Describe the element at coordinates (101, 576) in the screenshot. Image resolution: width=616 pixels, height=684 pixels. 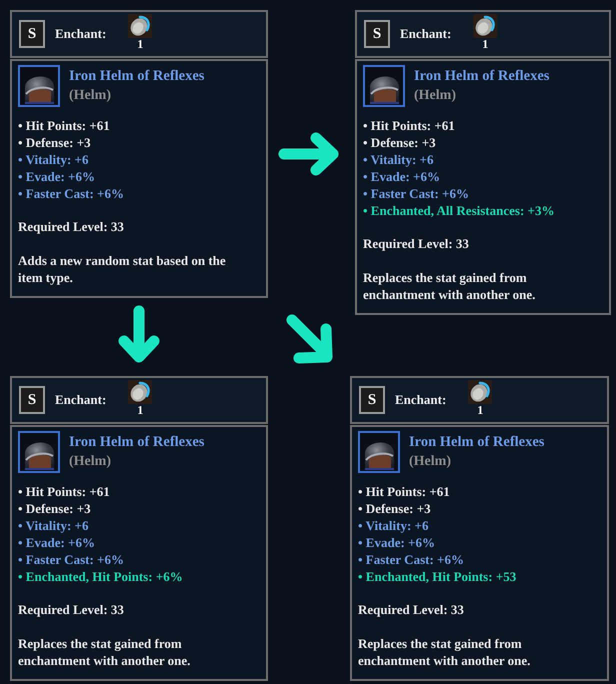
I see `stat-line: • Enchanted, Hit Points: +6%` at that location.